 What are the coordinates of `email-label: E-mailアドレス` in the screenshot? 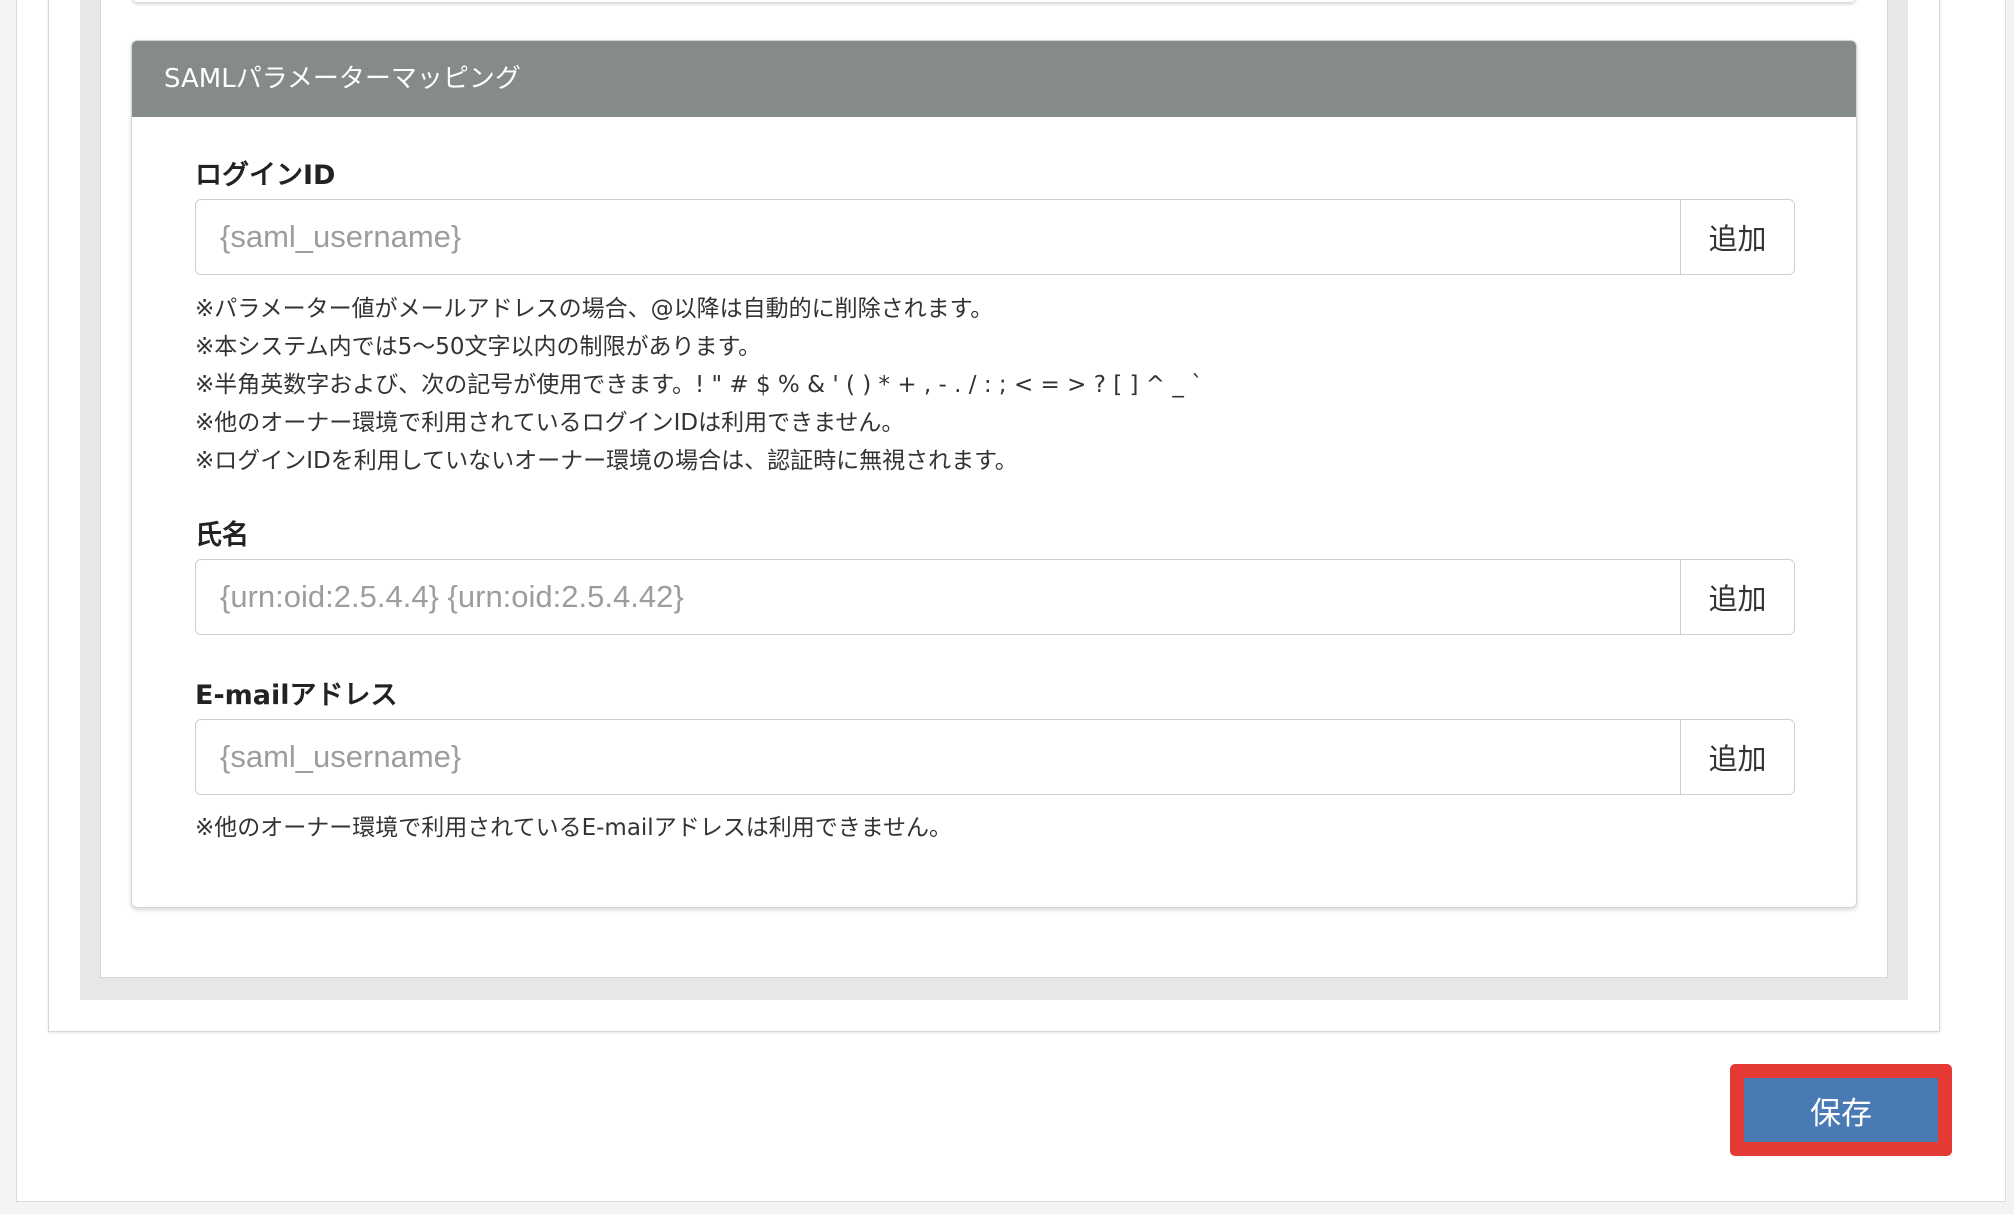 It's located at (296, 695).